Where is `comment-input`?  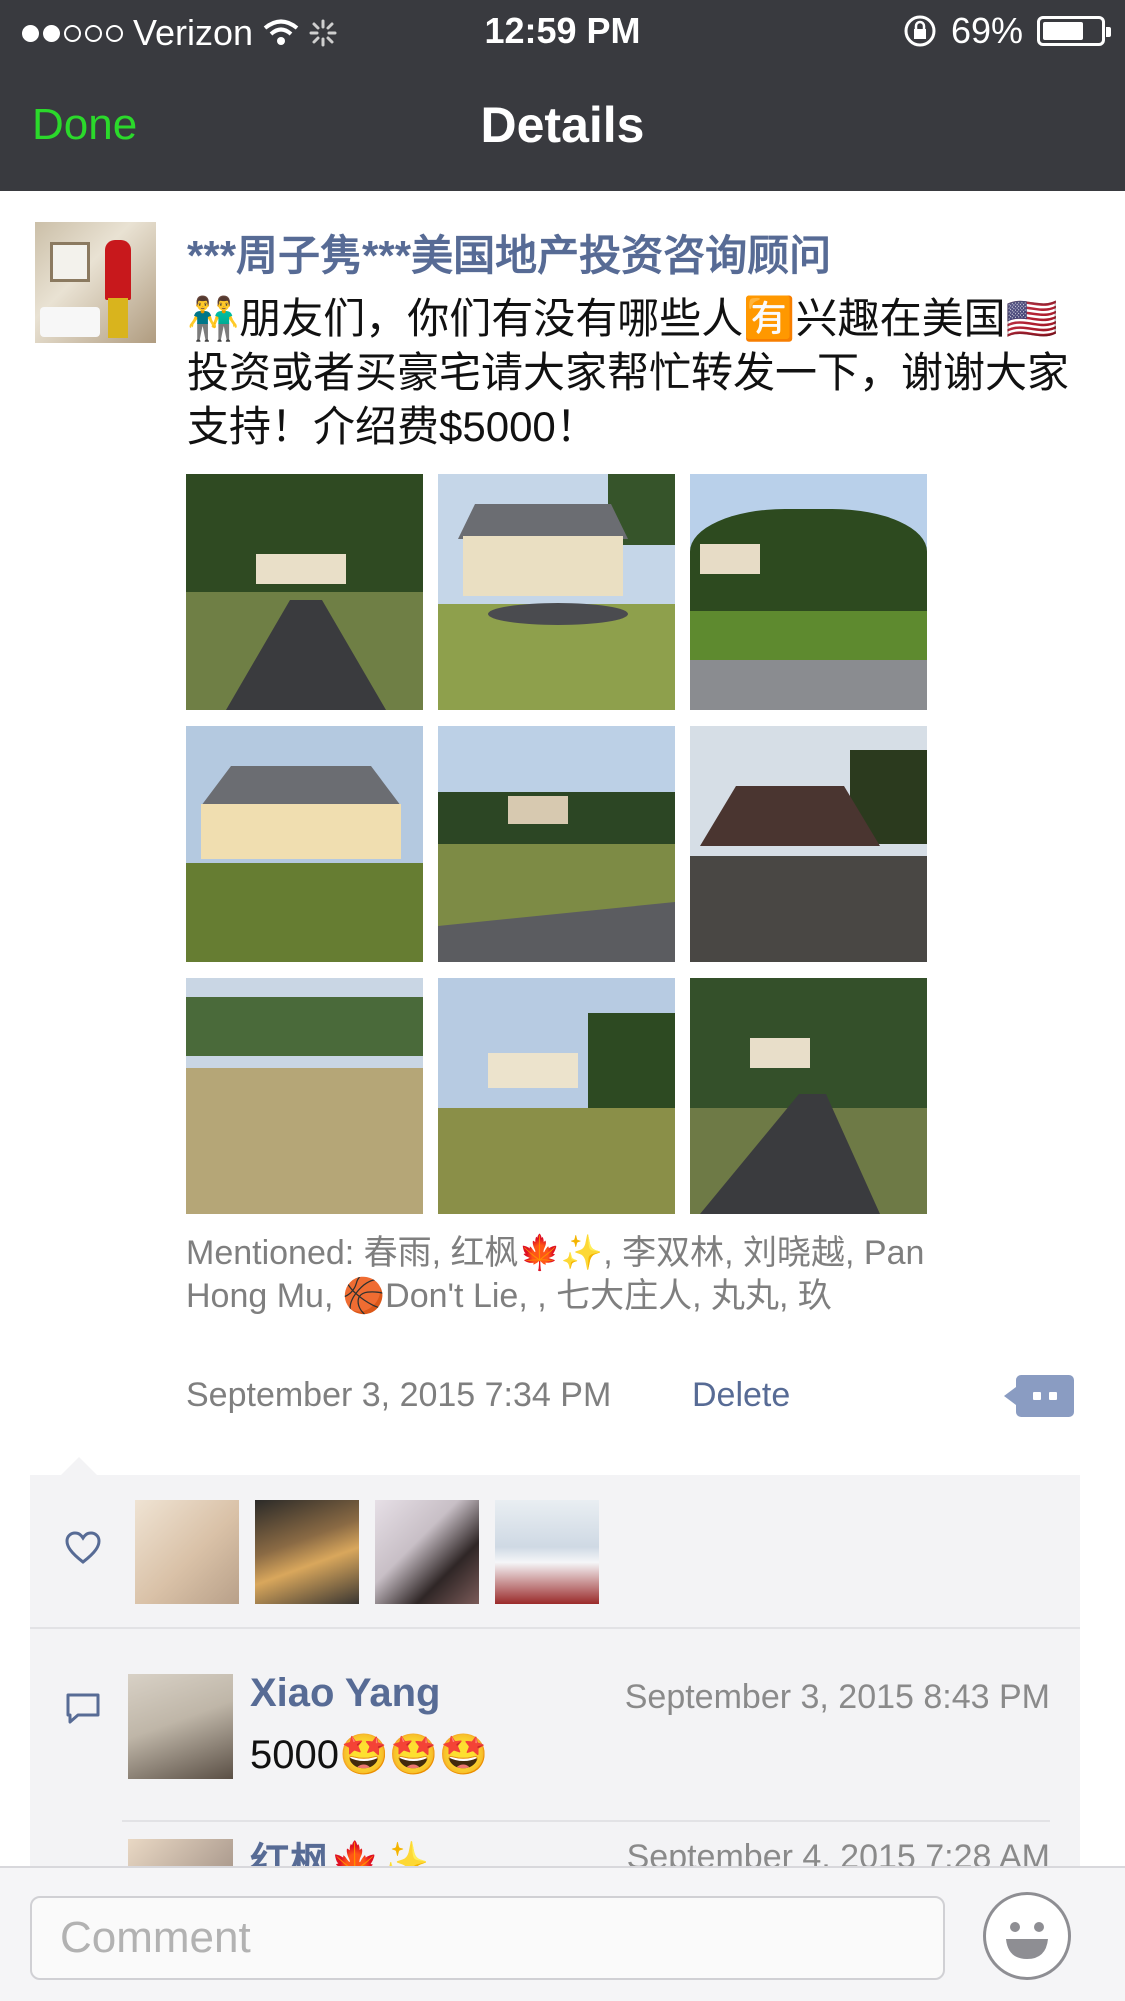 comment-input is located at coordinates (487, 1938).